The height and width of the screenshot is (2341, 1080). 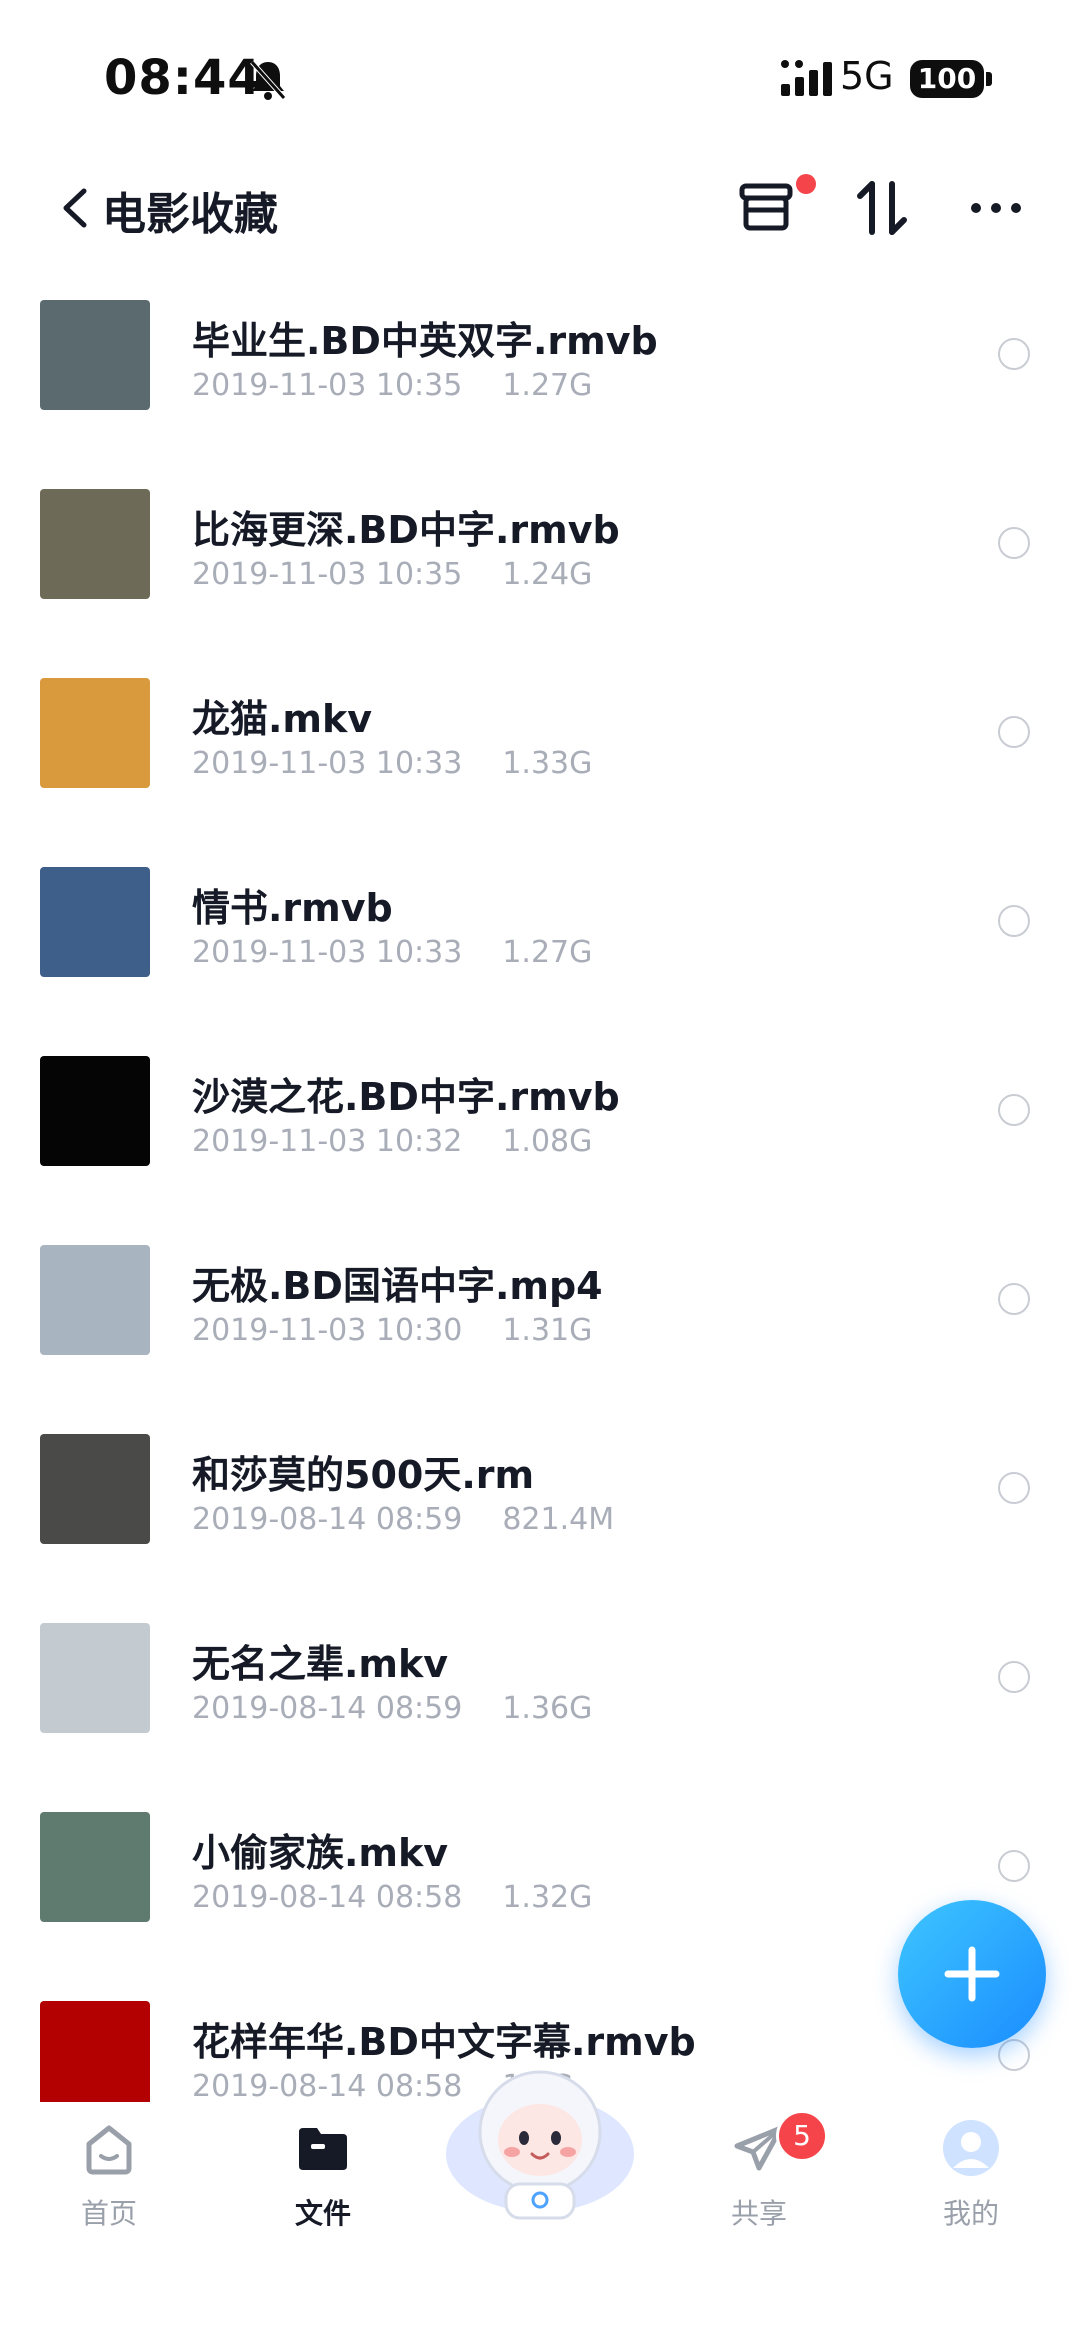 I want to click on tab-share-label: 共享, so click(x=758, y=2213).